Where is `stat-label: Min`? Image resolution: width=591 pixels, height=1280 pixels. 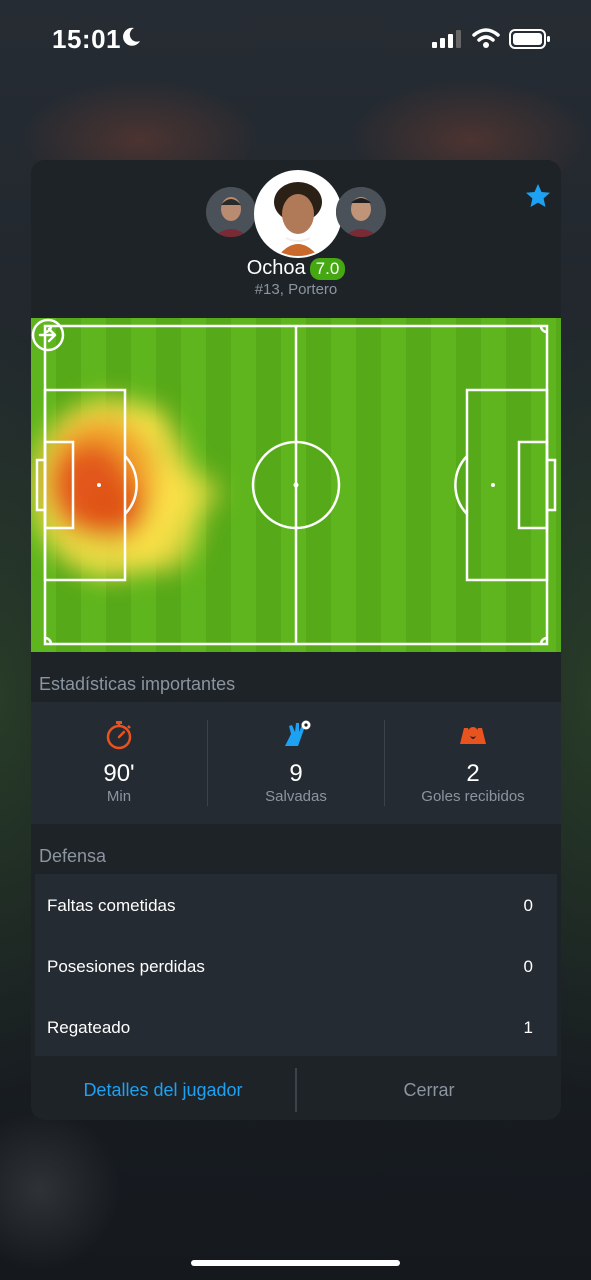
stat-label: Min is located at coordinates (119, 796).